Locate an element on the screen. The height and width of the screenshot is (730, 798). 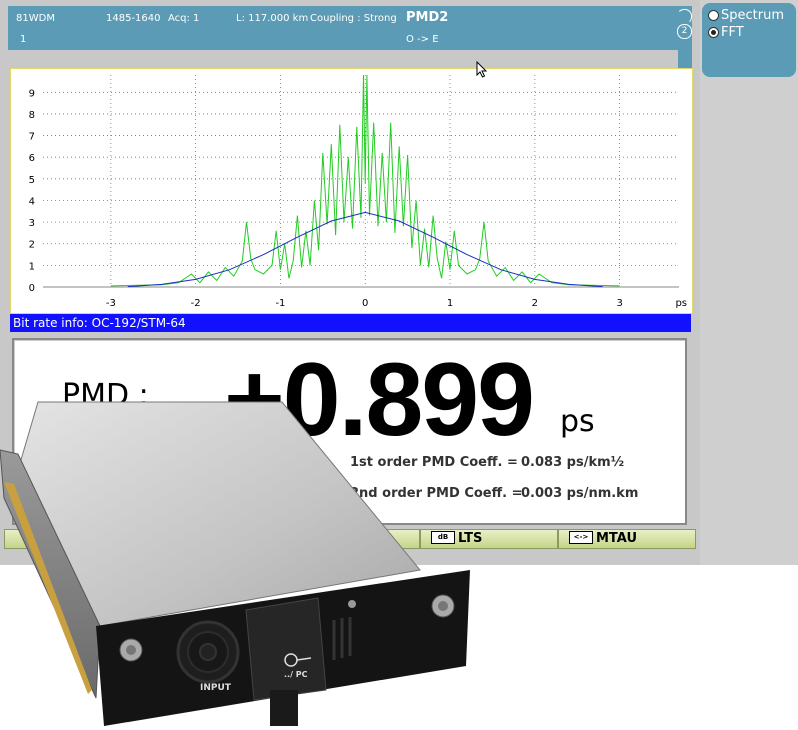
fft-option: FFT is located at coordinates (726, 32).